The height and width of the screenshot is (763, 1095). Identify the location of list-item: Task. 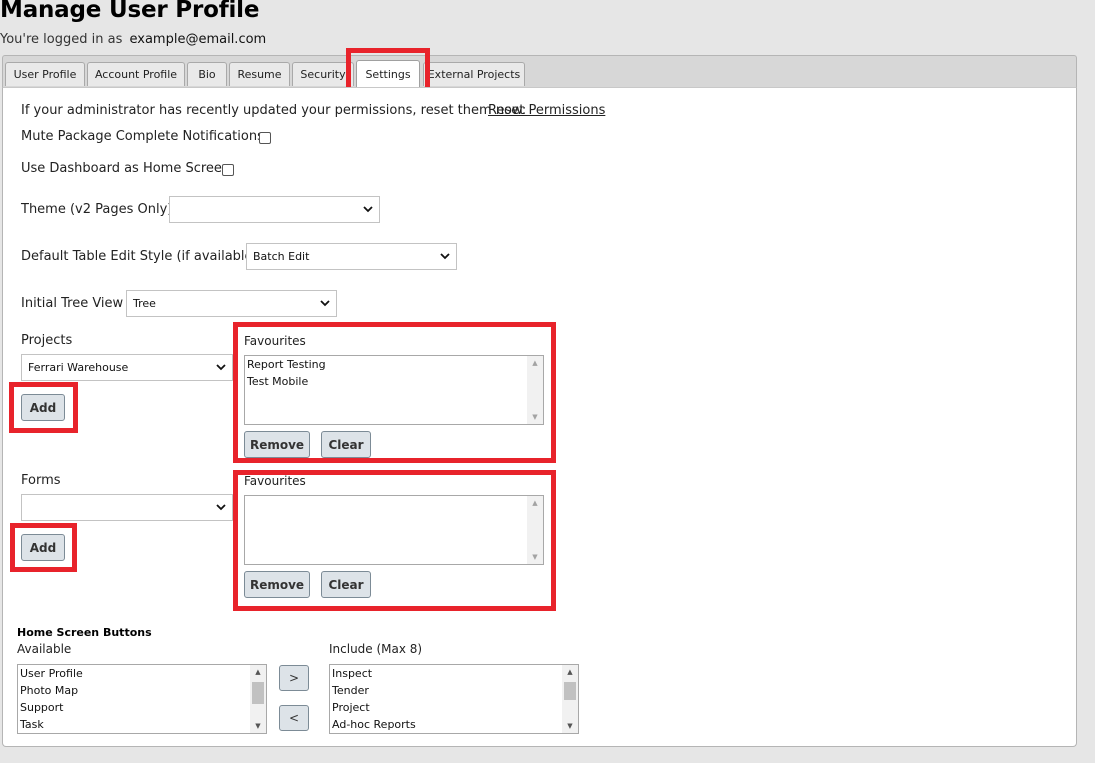
(142, 724).